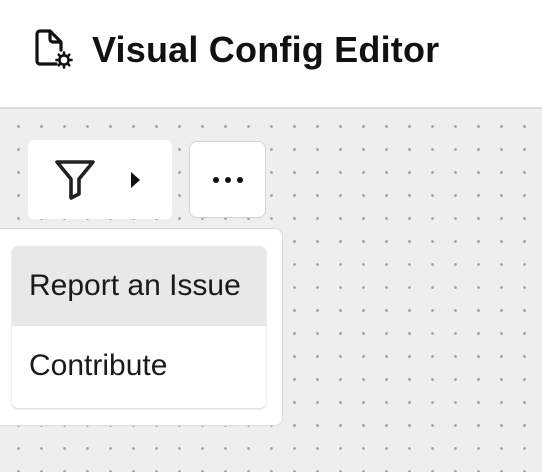 Image resolution: width=542 pixels, height=472 pixels. Describe the element at coordinates (139, 286) in the screenshot. I see `menu-item-report-issue: Report an Issue` at that location.